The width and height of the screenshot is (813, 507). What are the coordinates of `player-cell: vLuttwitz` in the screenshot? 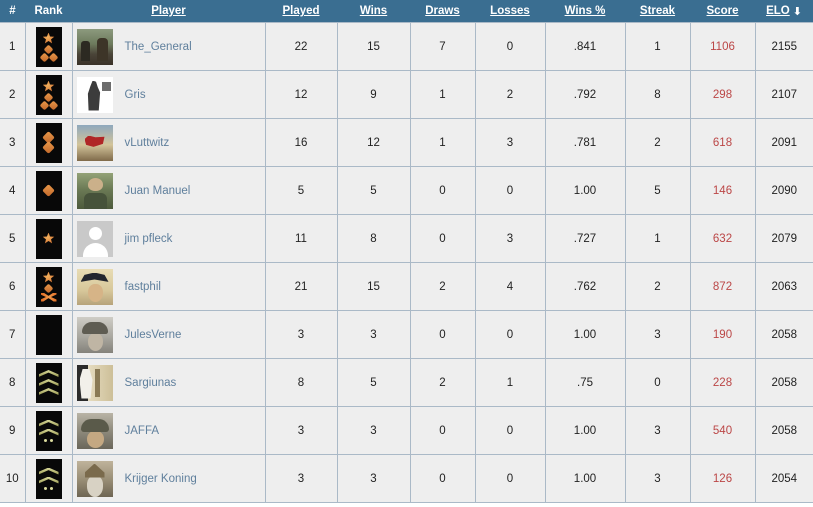 It's located at (169, 142).